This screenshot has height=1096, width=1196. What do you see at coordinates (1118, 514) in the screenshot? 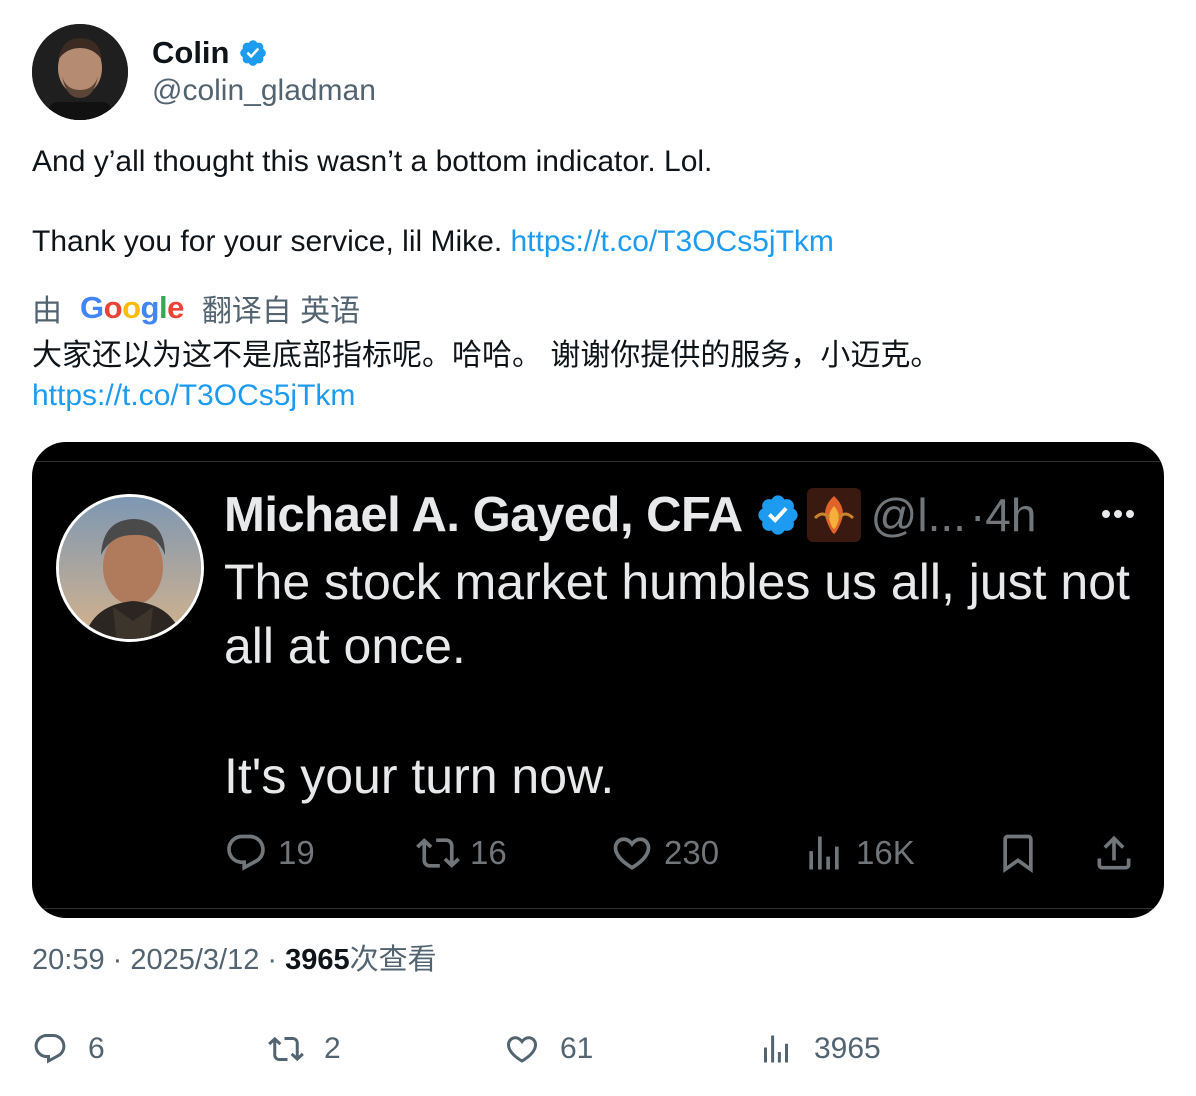
I see `more-options-icon` at bounding box center [1118, 514].